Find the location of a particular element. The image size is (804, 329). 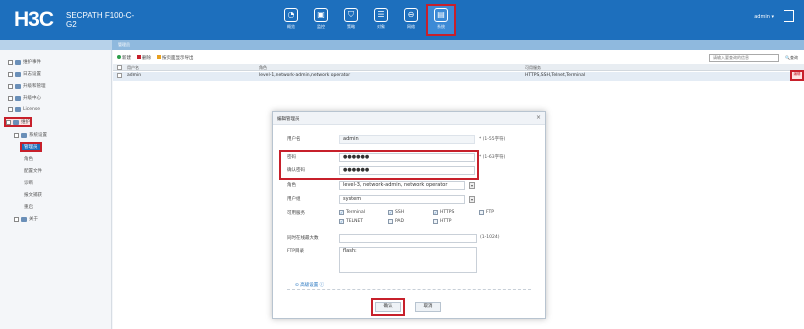

user-group-select: system is located at coordinates (402, 199).